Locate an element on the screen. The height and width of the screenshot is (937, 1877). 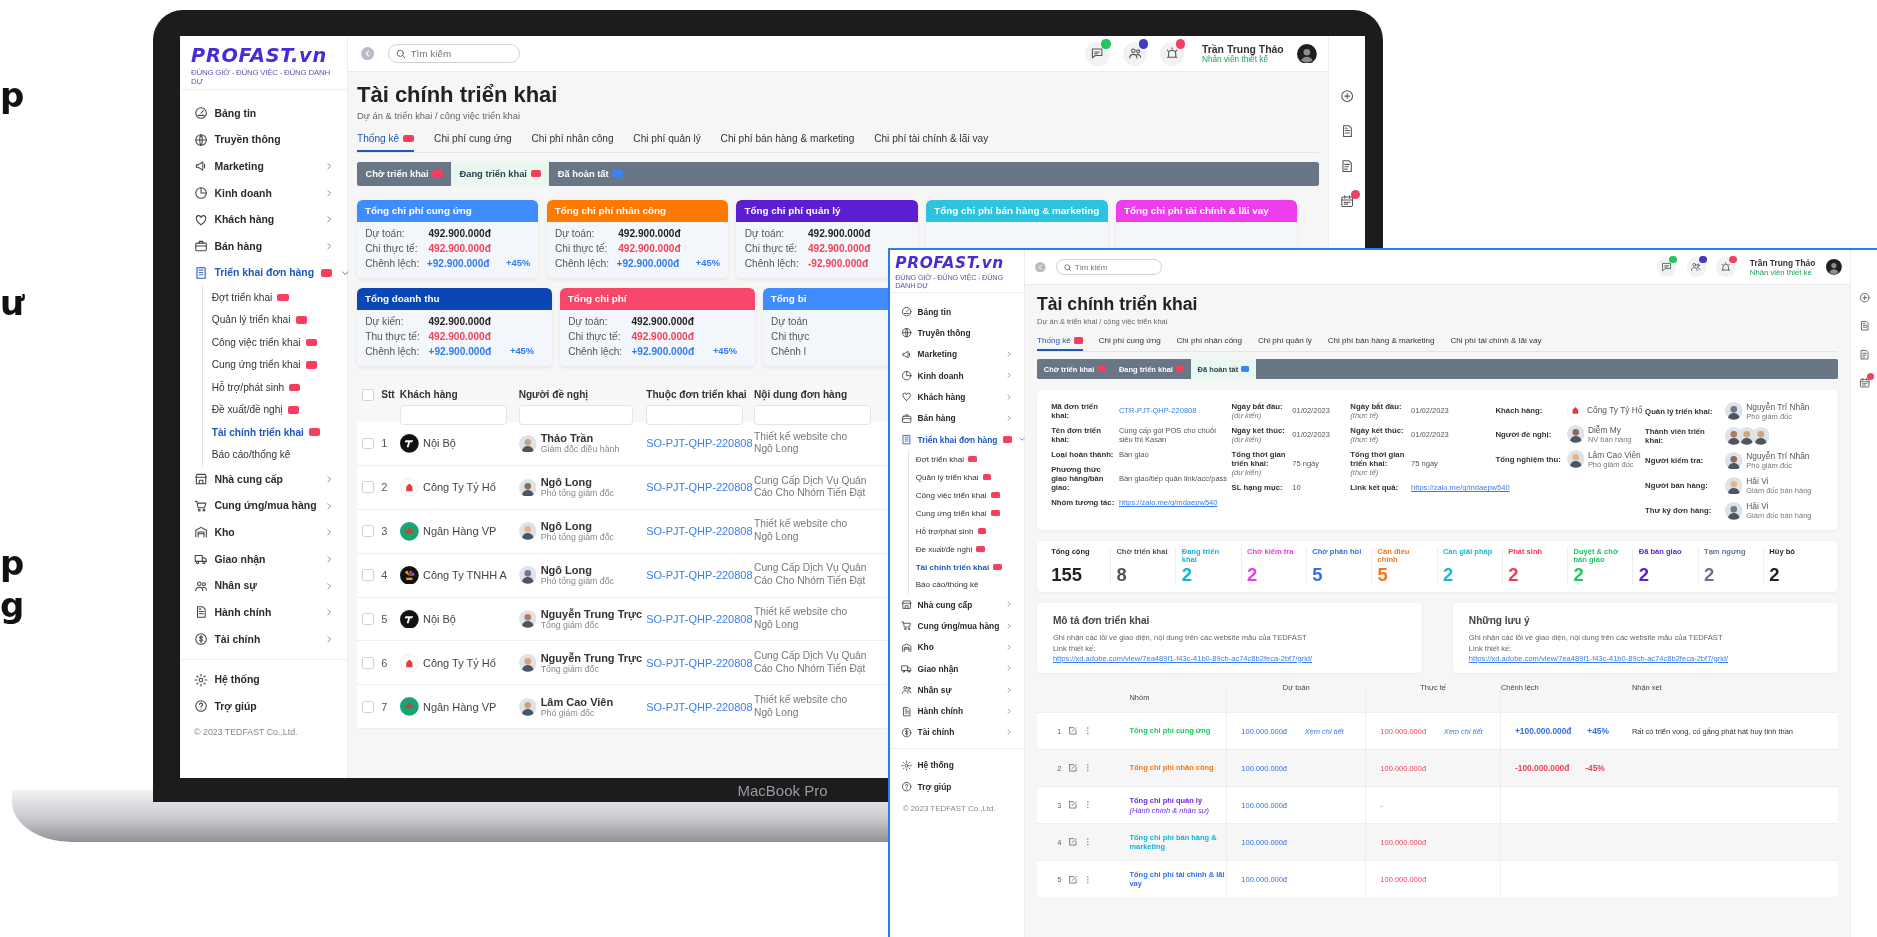
tab: Chi phí tài chính & lãi vay is located at coordinates (931, 140).